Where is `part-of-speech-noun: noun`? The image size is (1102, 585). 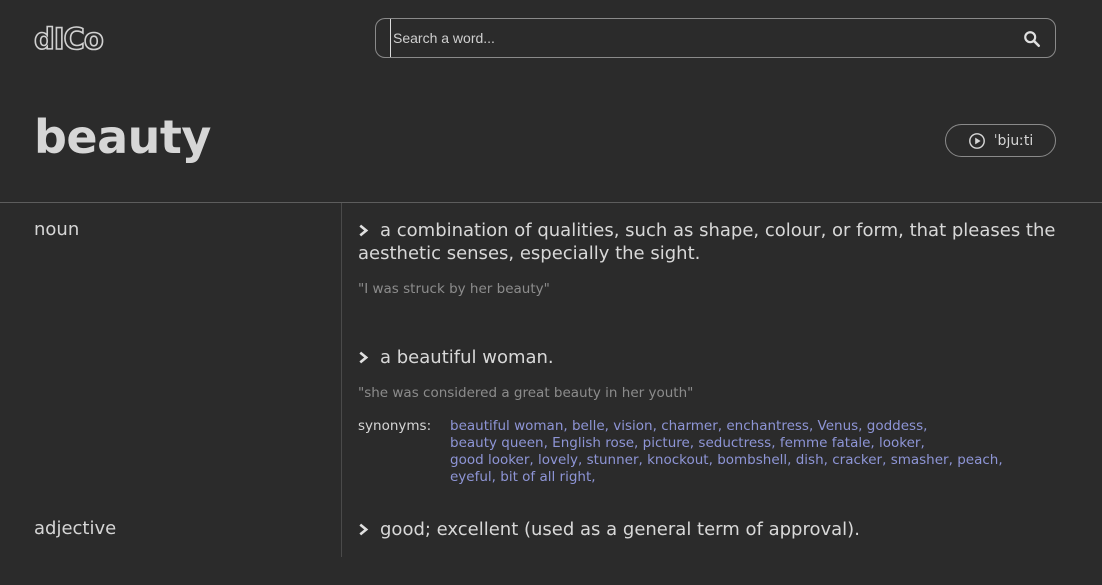
part-of-speech-noun: noun is located at coordinates (57, 229).